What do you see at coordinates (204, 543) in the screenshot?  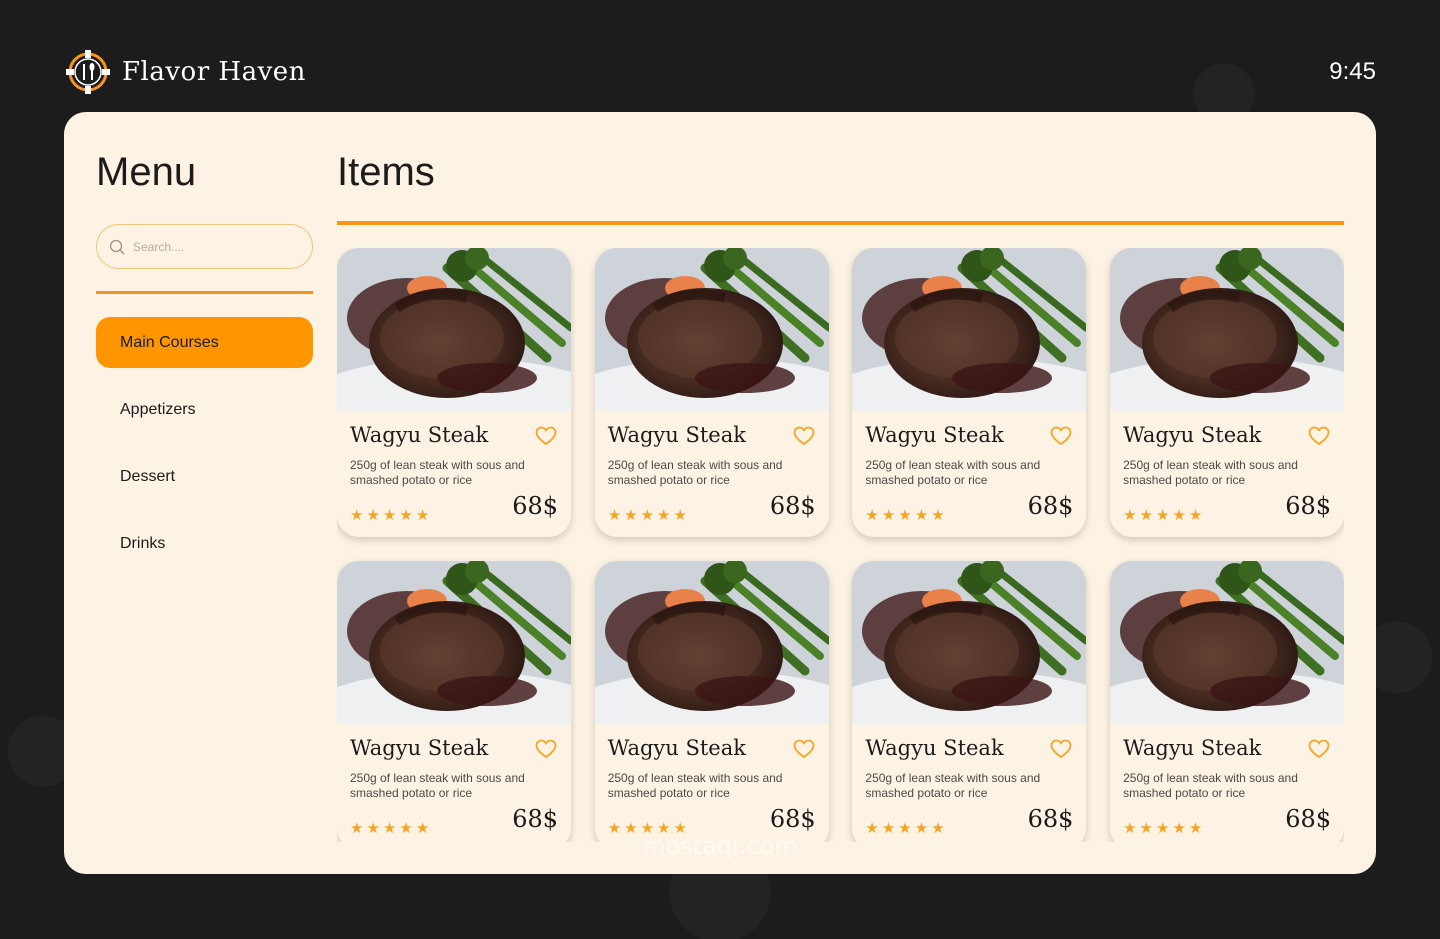 I see `category-drinks: Drinks` at bounding box center [204, 543].